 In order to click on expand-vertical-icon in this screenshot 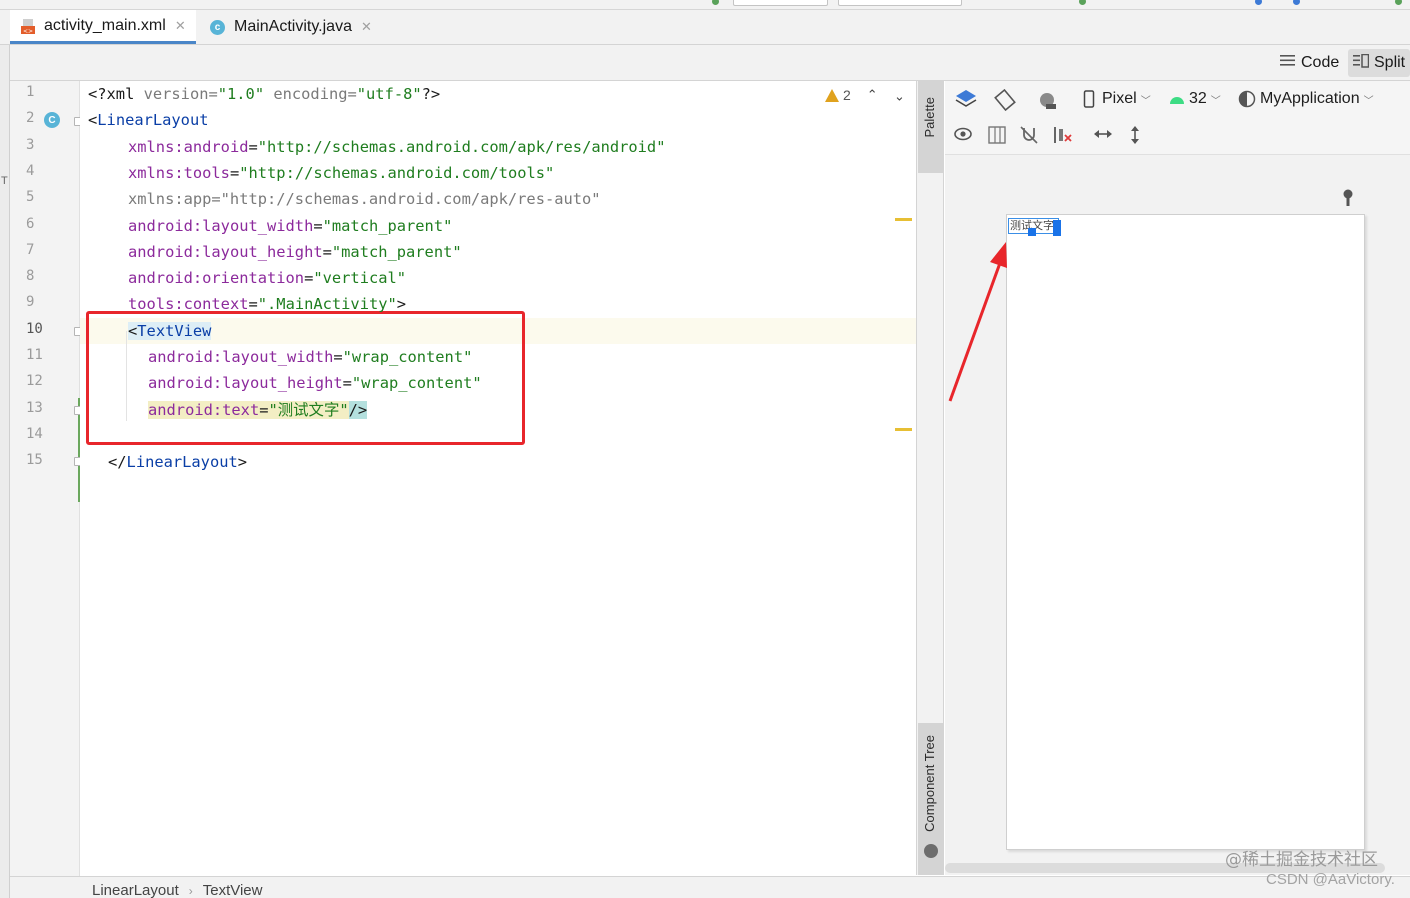, I will do `click(1135, 135)`.